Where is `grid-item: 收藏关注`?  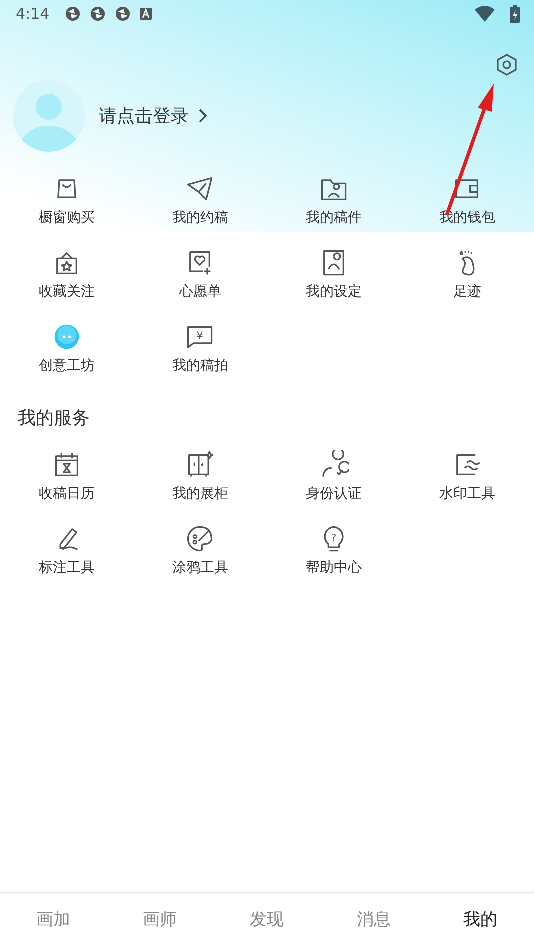
grid-item: 收藏关注 is located at coordinates (67, 277).